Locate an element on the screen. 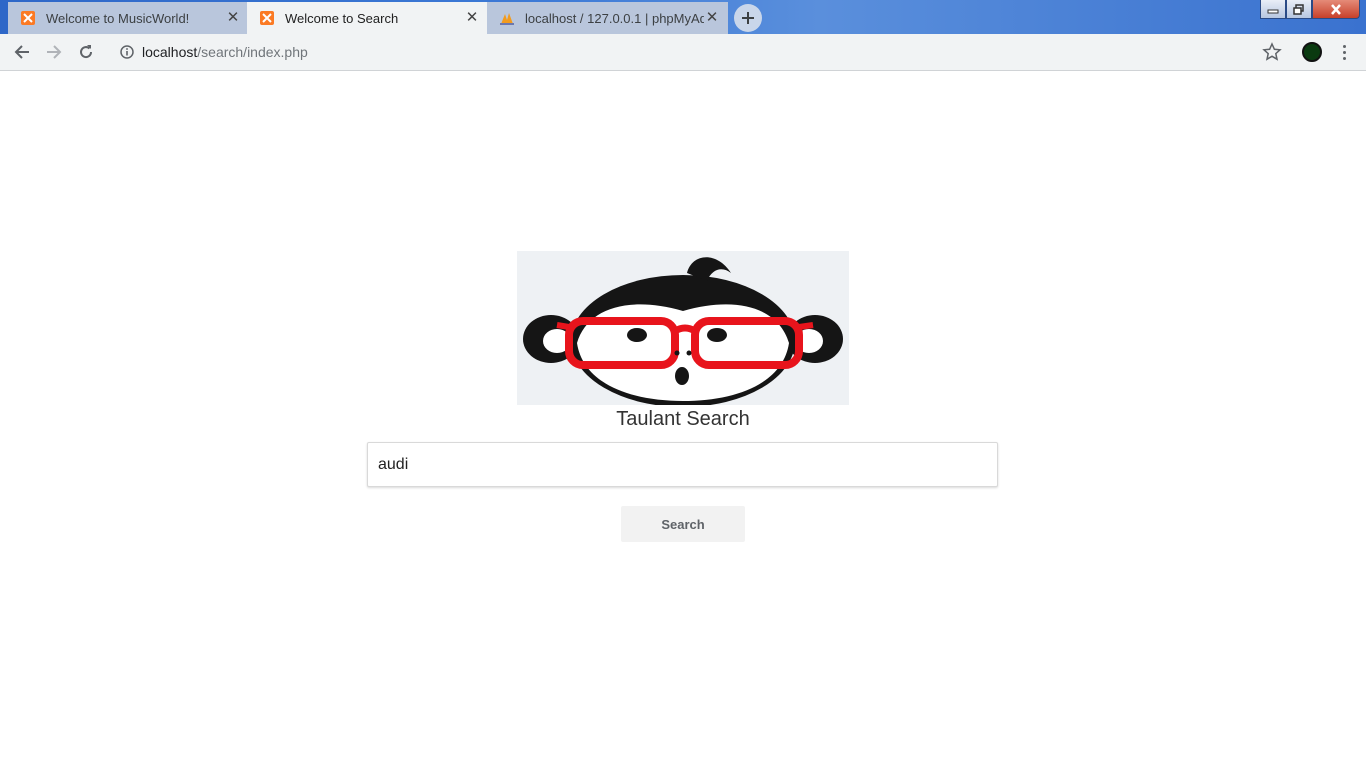 The width and height of the screenshot is (1366, 768). forward-button is located at coordinates (54, 52).